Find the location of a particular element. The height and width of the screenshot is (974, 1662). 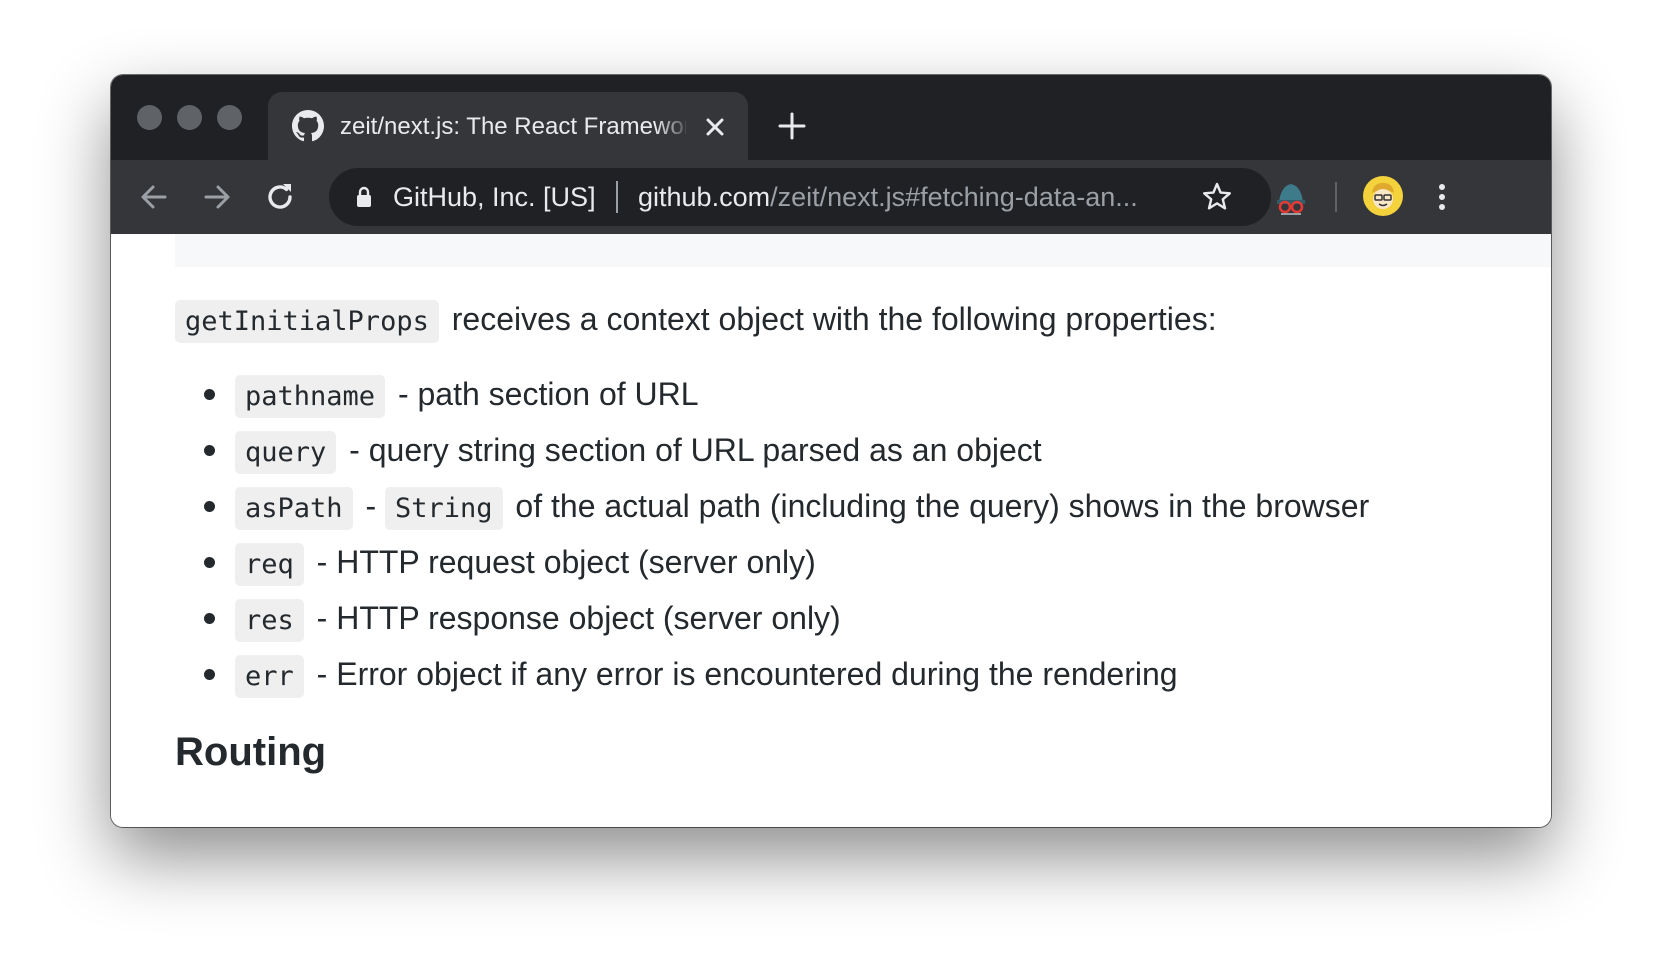

incognito-extension-icon is located at coordinates (1291, 198).